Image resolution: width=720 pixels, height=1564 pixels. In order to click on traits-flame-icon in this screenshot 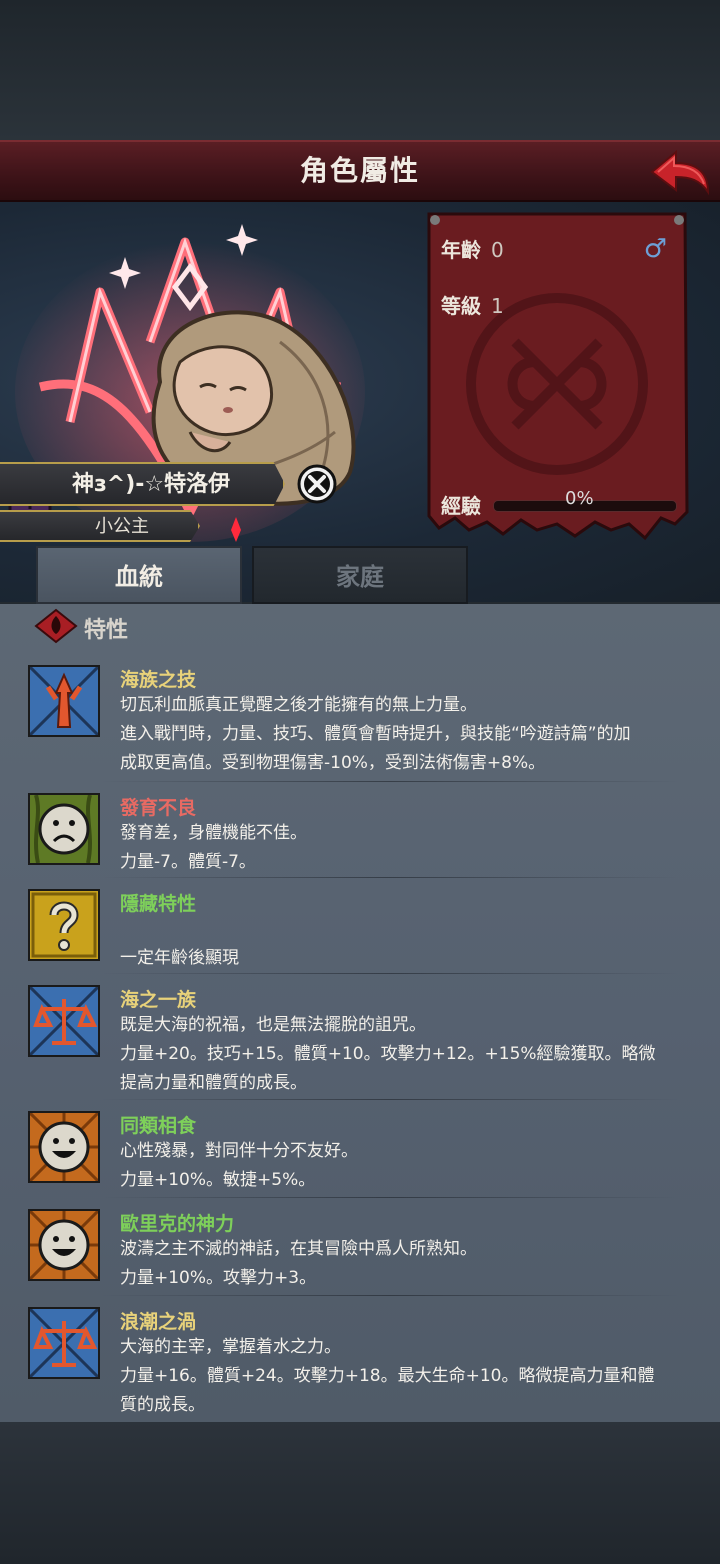, I will do `click(56, 626)`.